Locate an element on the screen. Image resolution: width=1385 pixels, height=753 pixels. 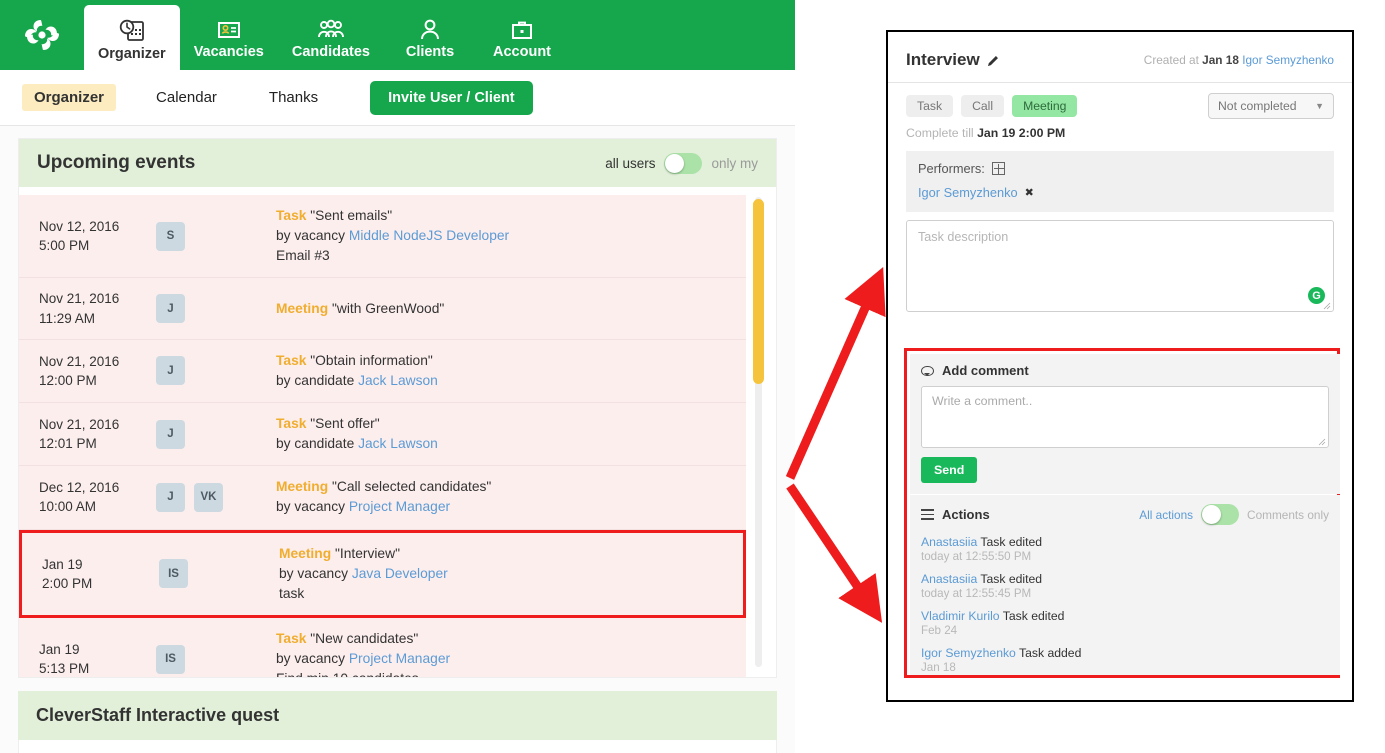
remove-icon: ✖ is located at coordinates (1029, 192).